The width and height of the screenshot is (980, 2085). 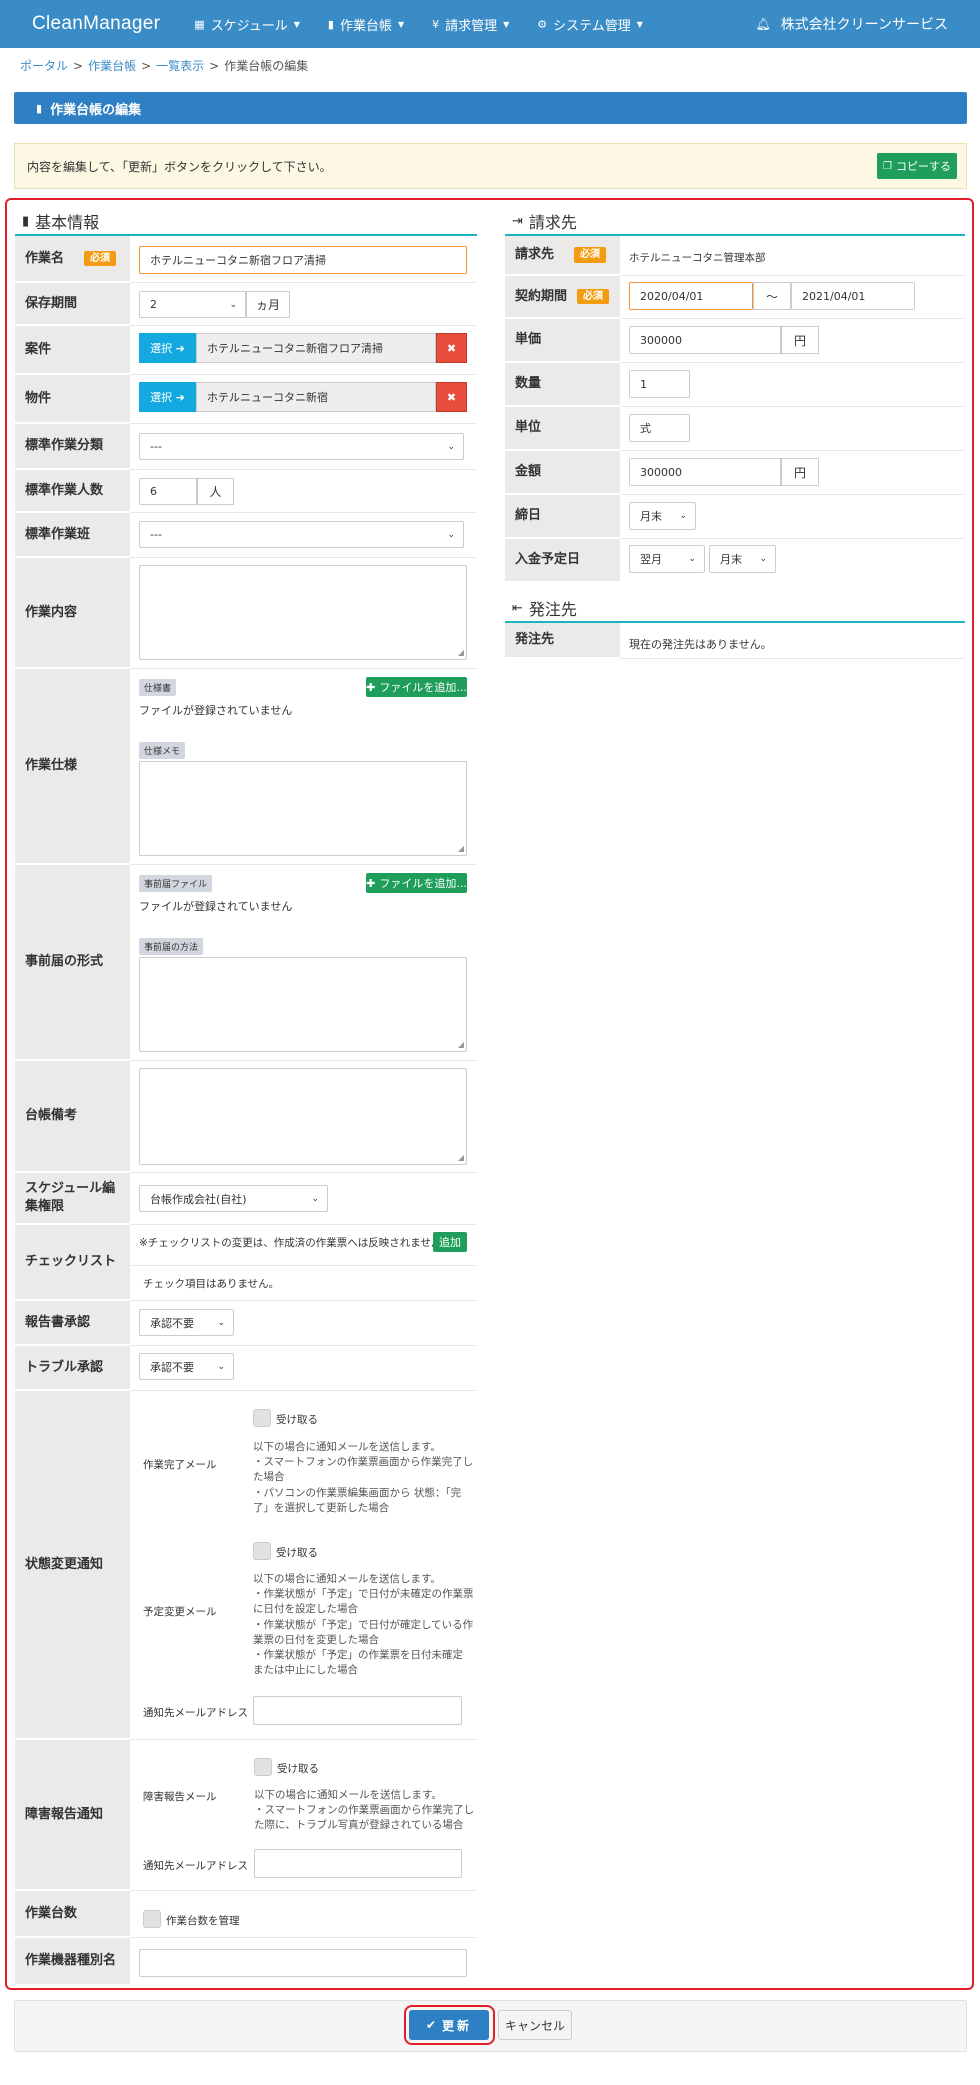 I want to click on label-trouble-approval: トラブル承認, so click(x=72, y=1368).